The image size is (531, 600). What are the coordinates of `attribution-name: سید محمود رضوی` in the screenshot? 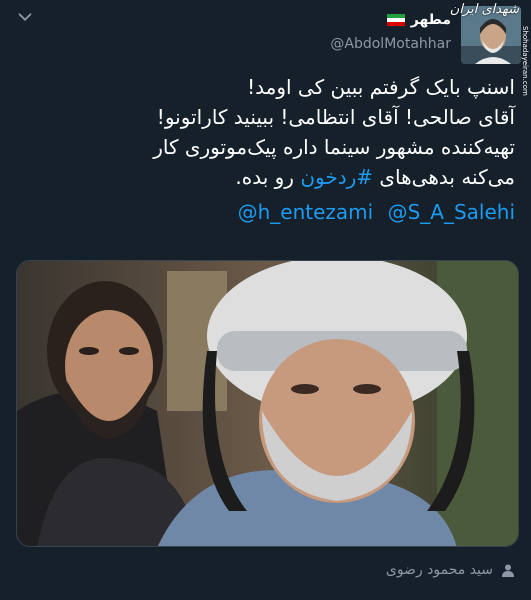 It's located at (439, 570).